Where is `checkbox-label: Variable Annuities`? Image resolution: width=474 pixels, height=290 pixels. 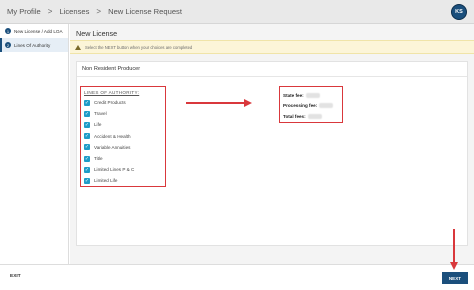
checkbox-label: Variable Annuities is located at coordinates (112, 147).